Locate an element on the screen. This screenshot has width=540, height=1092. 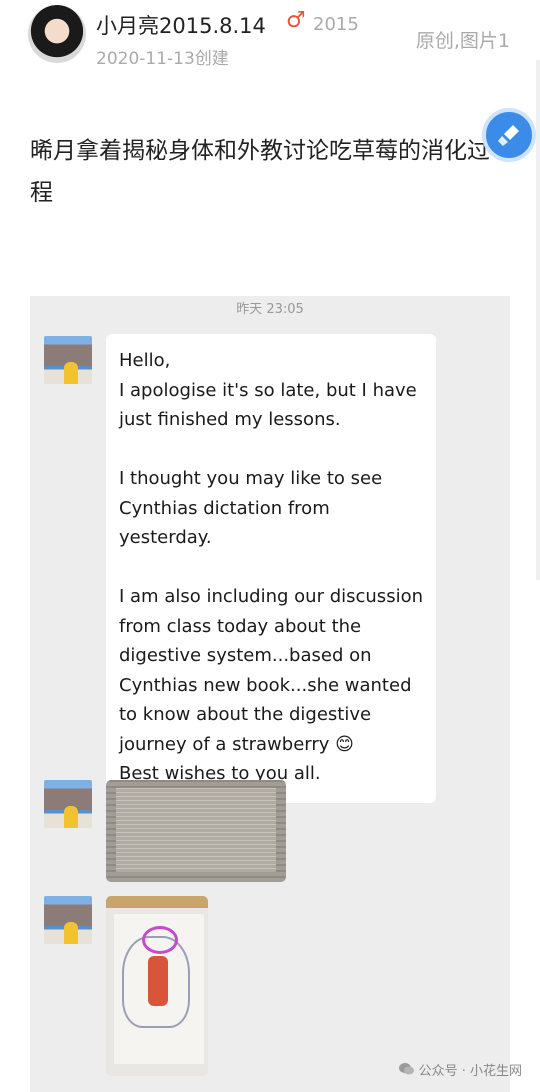
username: 小月亮2015.8.14 is located at coordinates (181, 25).